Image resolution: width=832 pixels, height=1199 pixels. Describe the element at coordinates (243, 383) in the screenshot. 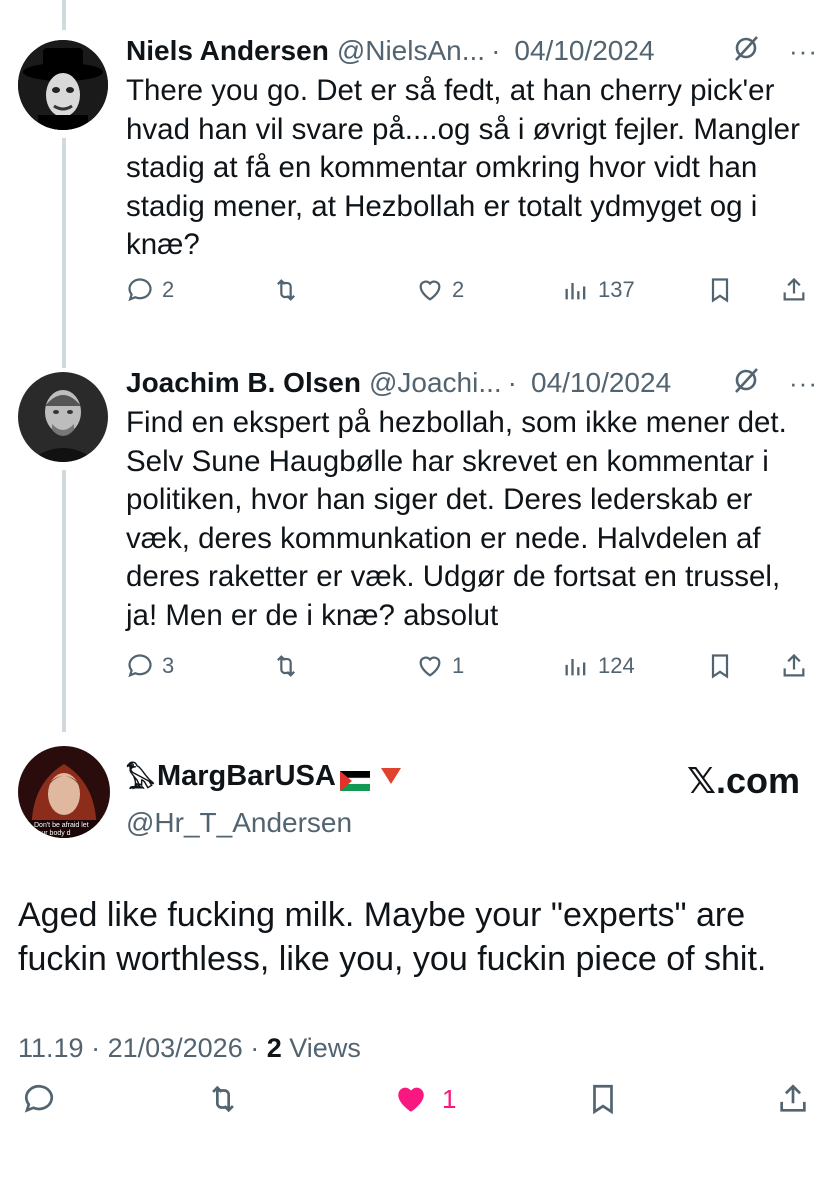

I see `display-name: Joachim B. Olsen` at that location.